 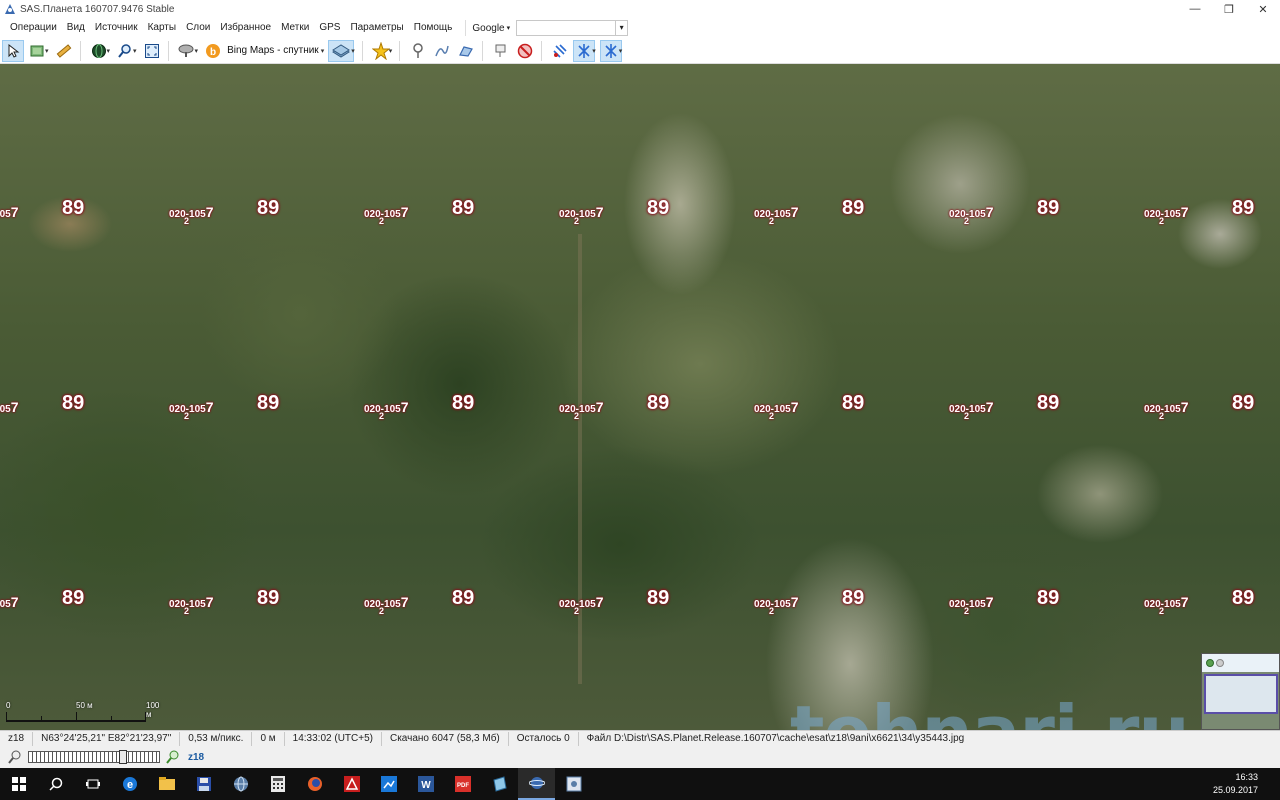 I want to click on add-point-button, so click(x=418, y=51).